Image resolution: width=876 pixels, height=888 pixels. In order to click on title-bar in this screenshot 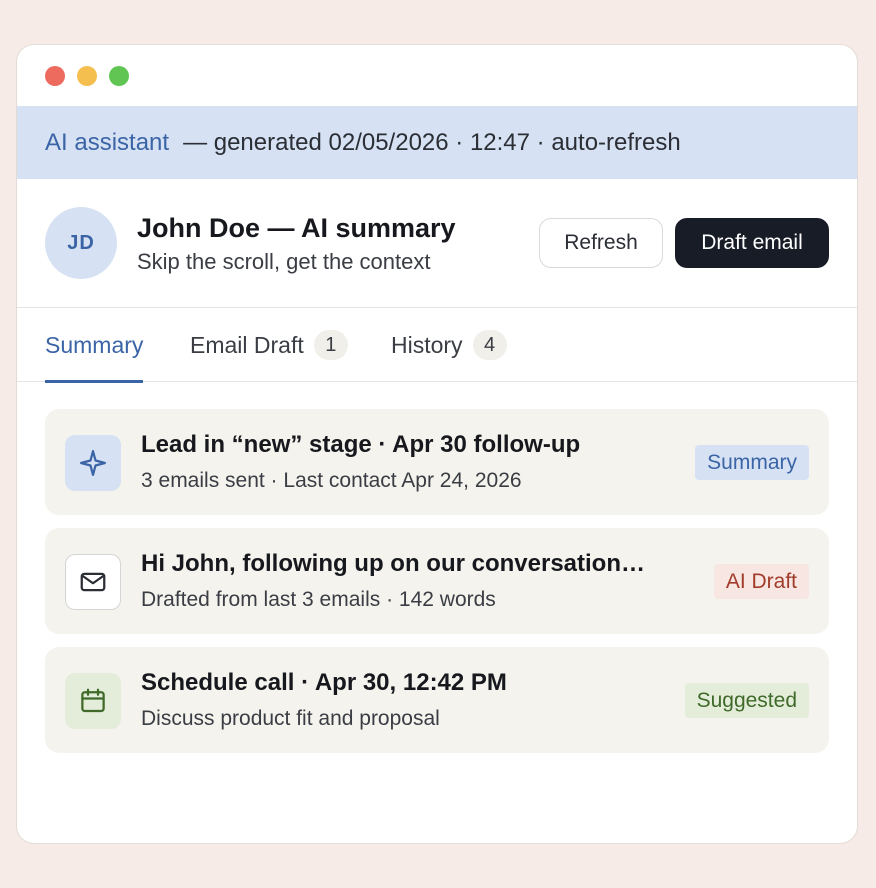, I will do `click(437, 75)`.